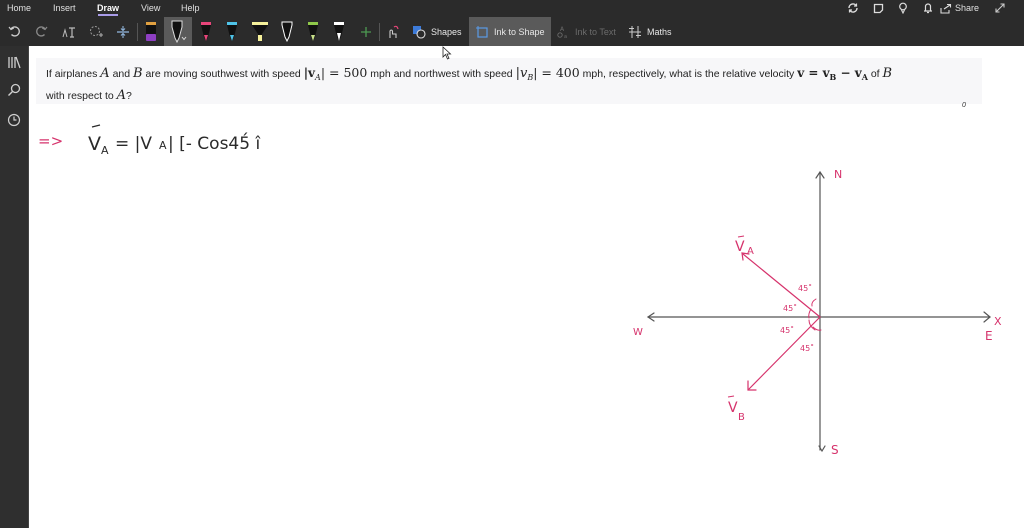 This screenshot has height=528, width=1024. What do you see at coordinates (419, 32) in the screenshot?
I see `shapes-icon` at bounding box center [419, 32].